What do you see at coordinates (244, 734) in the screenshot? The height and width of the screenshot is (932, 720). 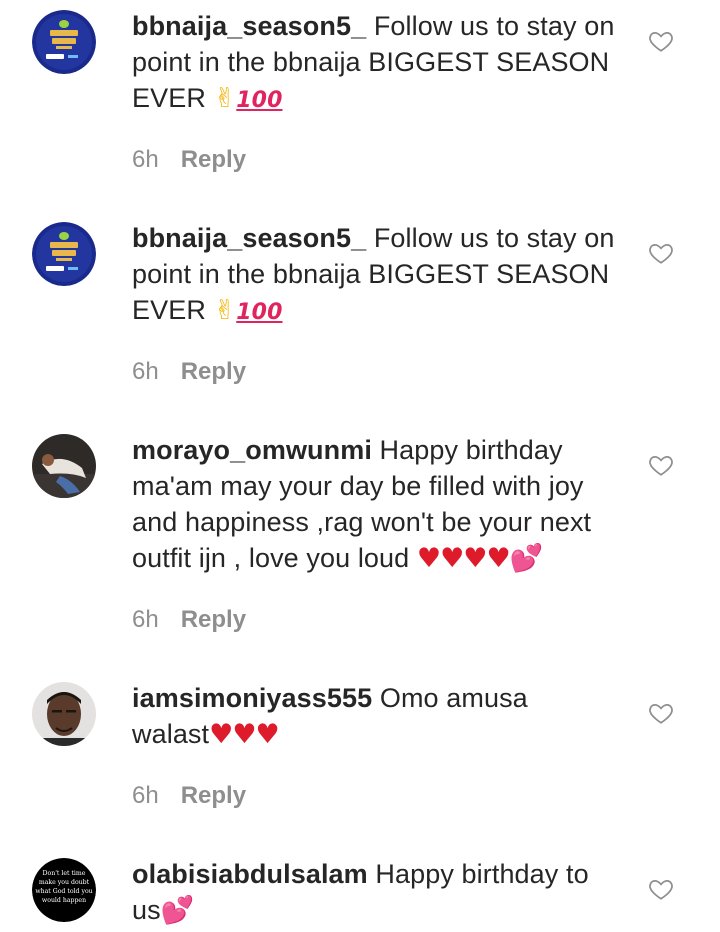 I see `red-heart-emoji-icon: ♥♥♥` at bounding box center [244, 734].